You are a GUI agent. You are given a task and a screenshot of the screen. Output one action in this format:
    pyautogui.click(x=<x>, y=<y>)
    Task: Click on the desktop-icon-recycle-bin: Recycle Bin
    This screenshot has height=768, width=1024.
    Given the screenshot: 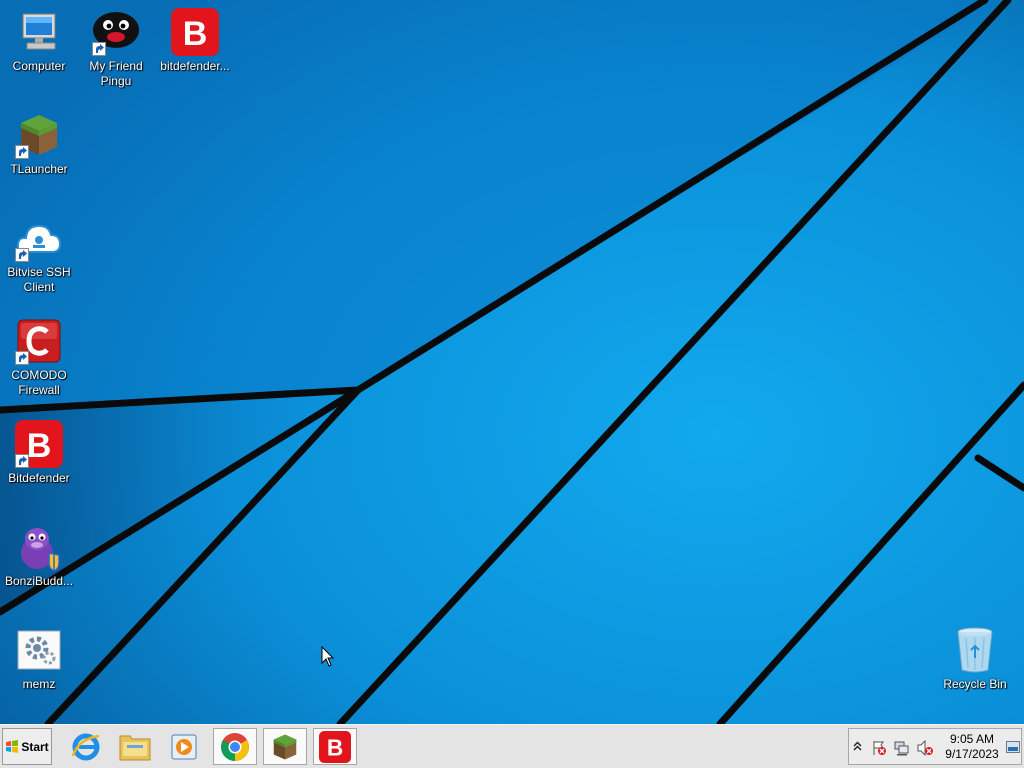 What is the action you would take?
    pyautogui.click(x=975, y=659)
    